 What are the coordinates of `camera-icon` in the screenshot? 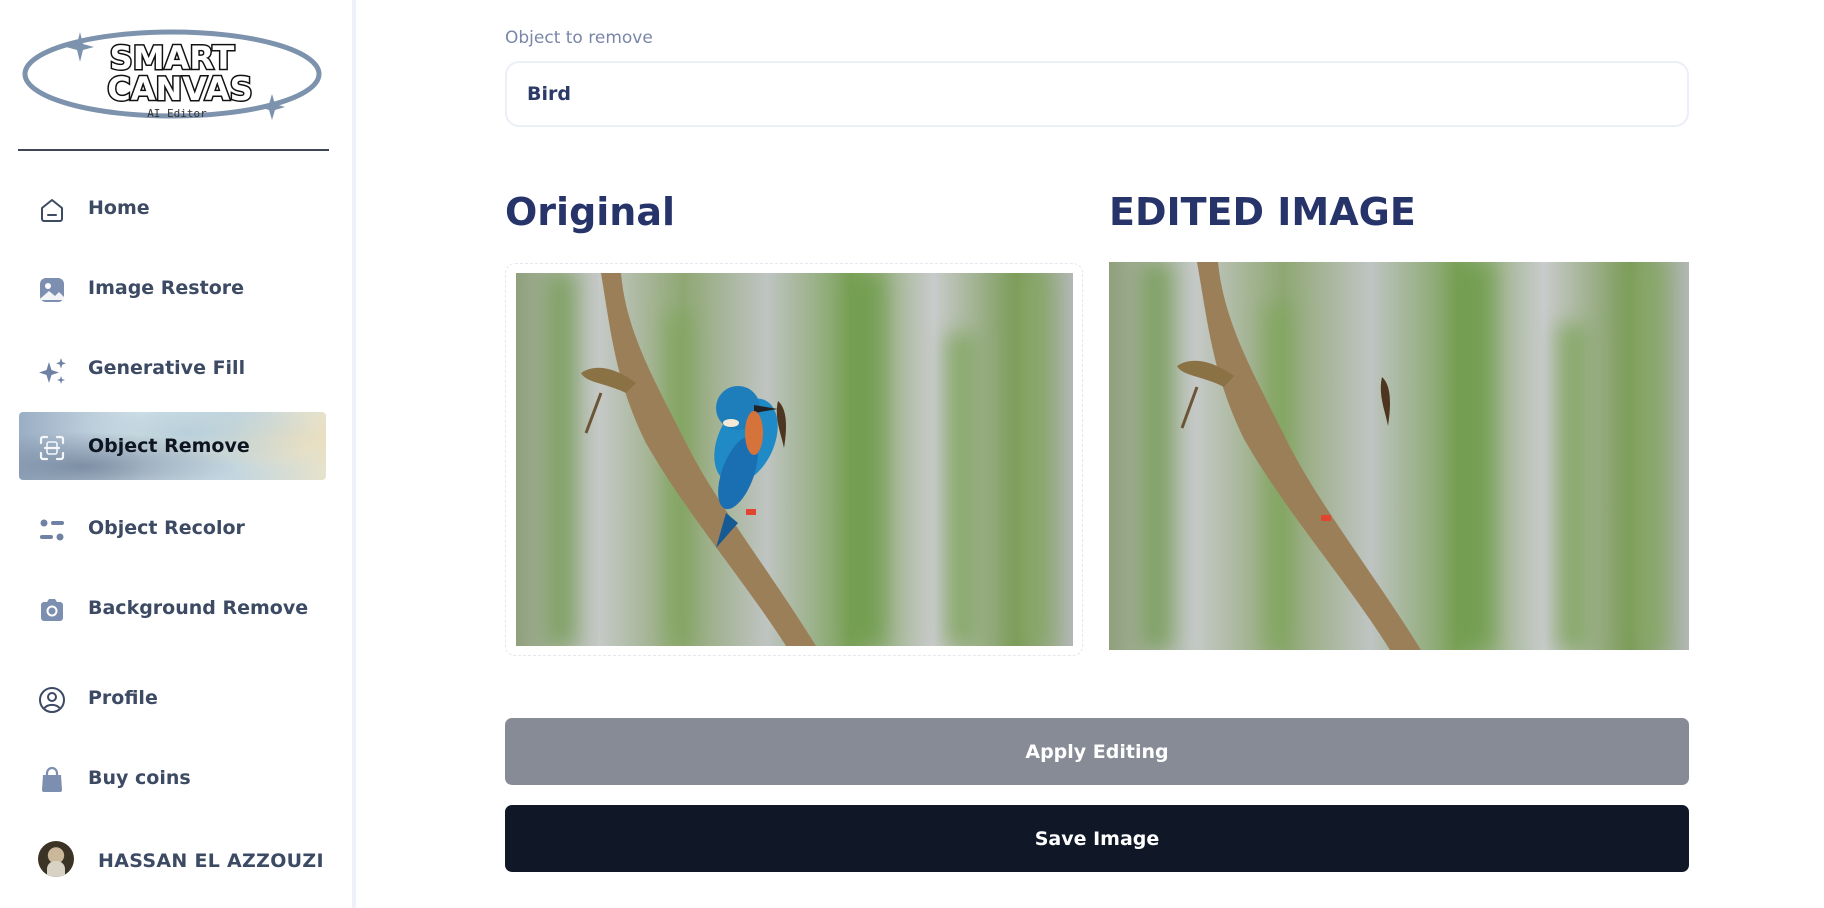 It's located at (52, 610).